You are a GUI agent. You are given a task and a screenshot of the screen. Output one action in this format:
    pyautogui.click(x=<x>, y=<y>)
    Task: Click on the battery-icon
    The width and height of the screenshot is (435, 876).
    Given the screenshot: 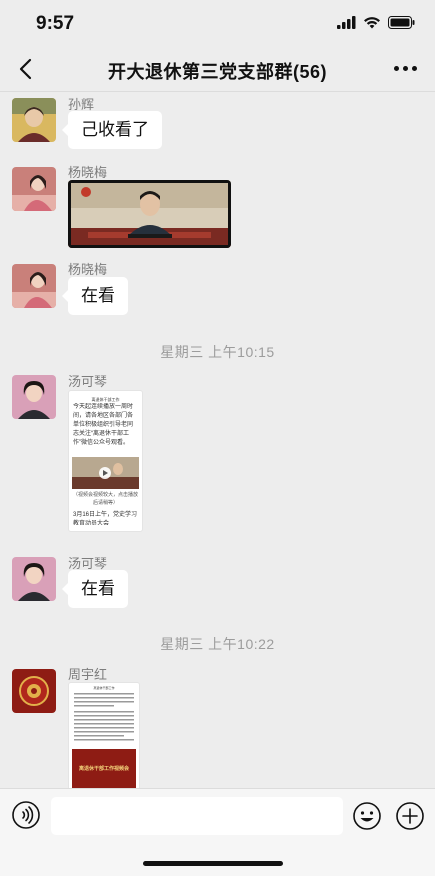 What is the action you would take?
    pyautogui.click(x=401, y=22)
    